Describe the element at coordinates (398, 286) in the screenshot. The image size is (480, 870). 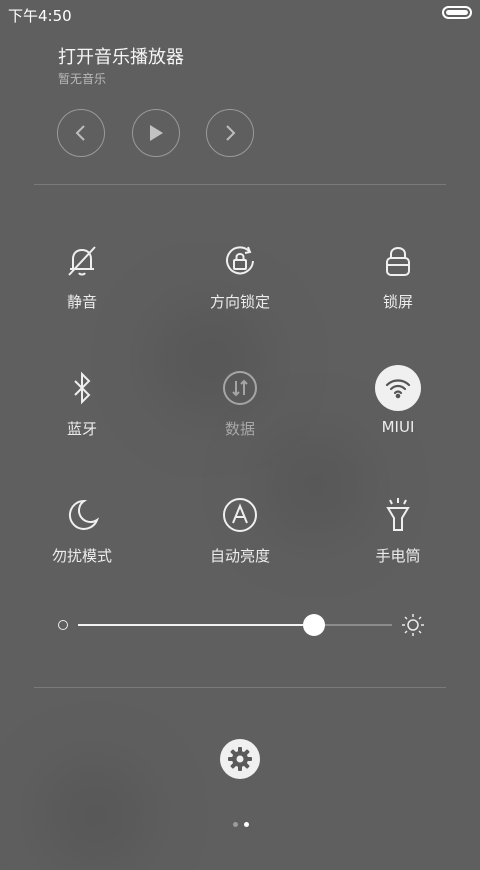
I see `toggle-lock-screen: 锁屏` at that location.